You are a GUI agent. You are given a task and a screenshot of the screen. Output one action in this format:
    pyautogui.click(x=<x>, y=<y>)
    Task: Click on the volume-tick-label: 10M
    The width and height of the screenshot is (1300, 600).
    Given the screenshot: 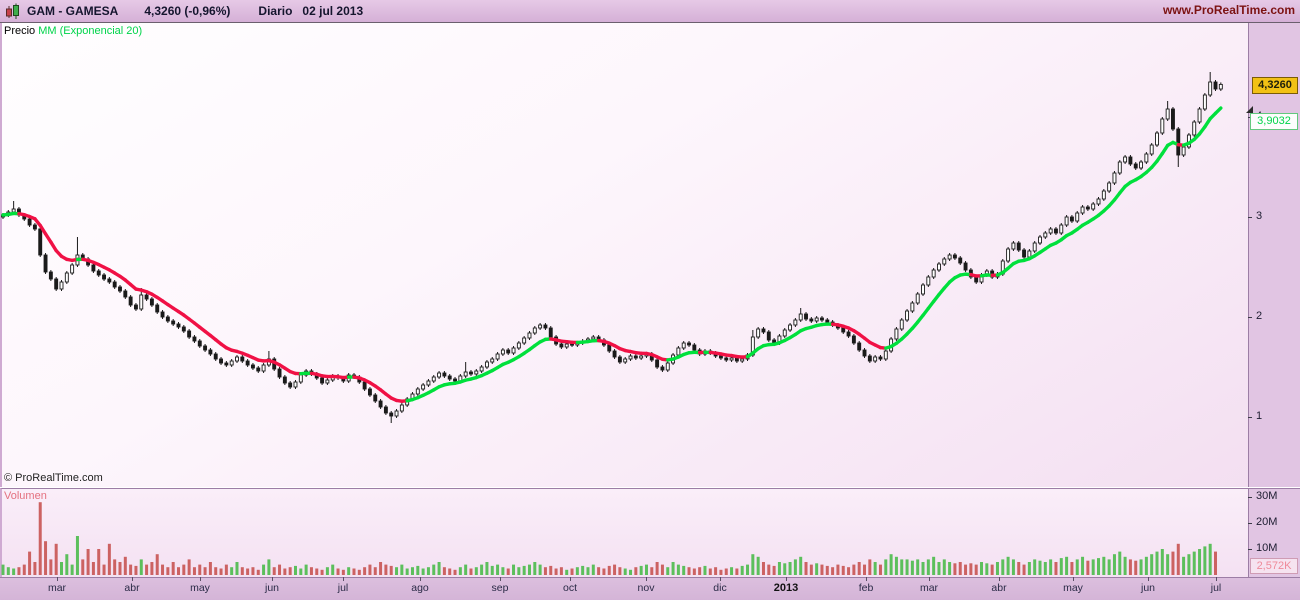 What is the action you would take?
    pyautogui.click(x=1267, y=548)
    